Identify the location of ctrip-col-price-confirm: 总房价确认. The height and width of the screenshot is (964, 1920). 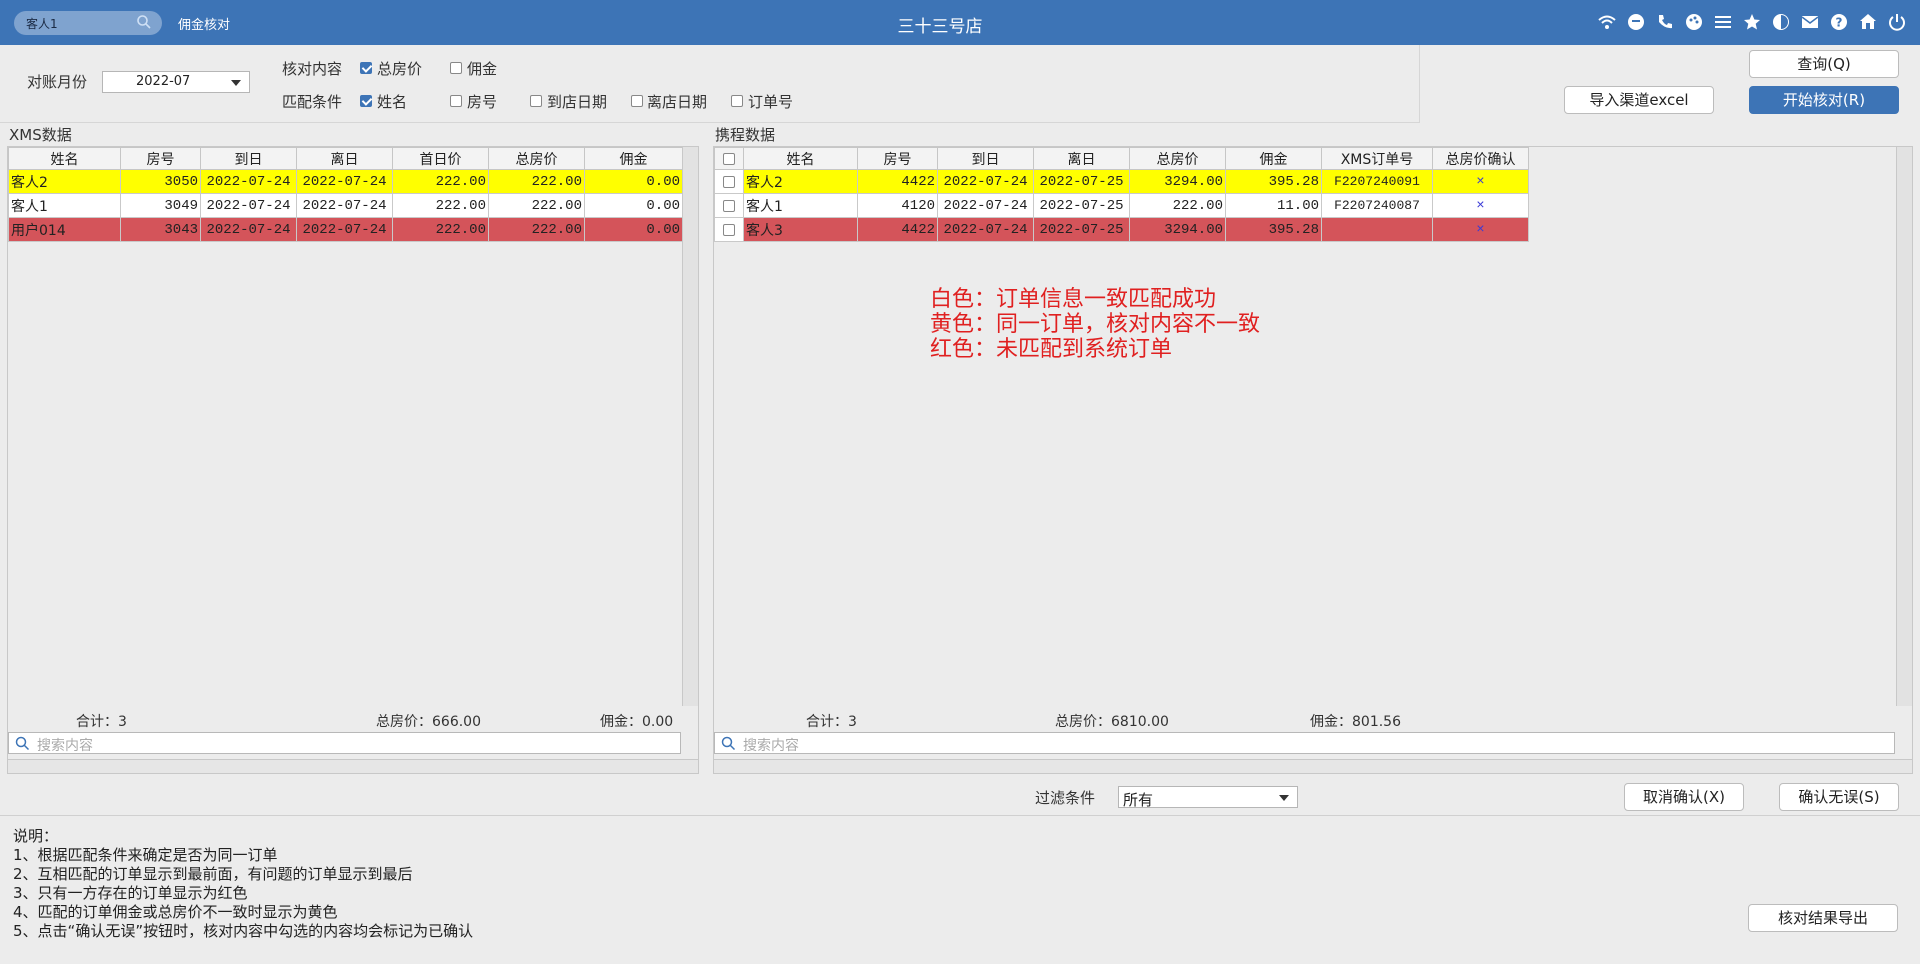
(1480, 158).